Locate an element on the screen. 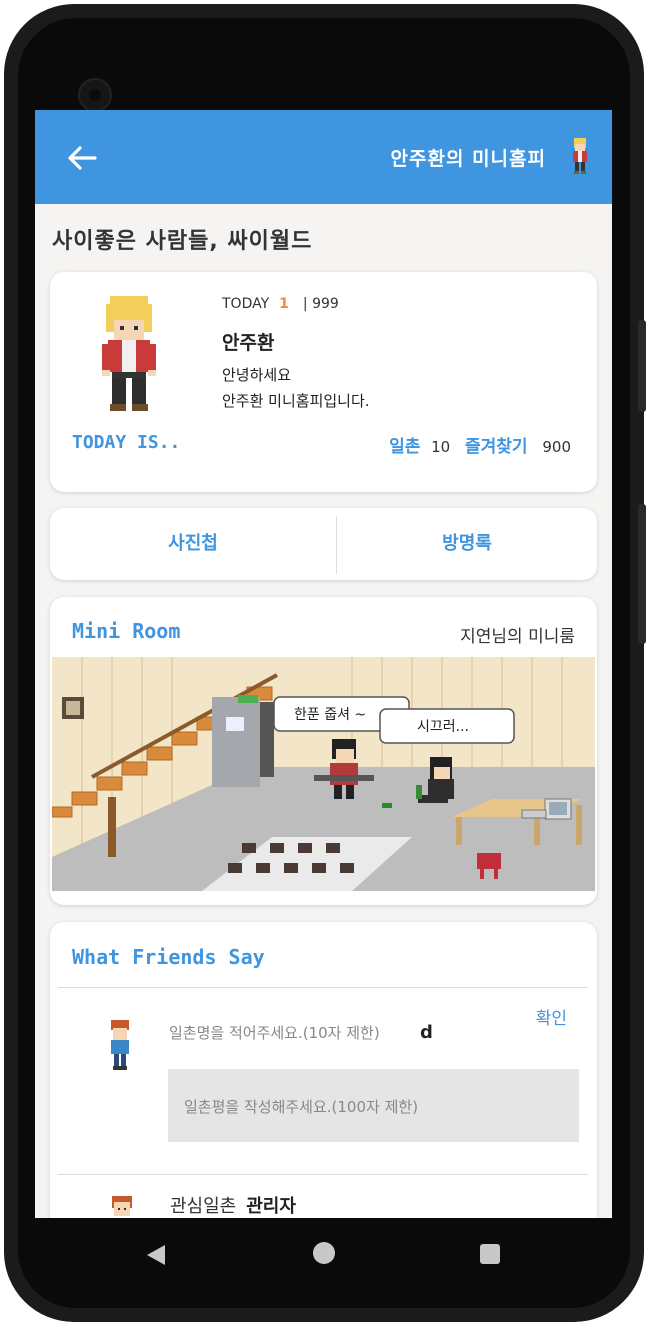  profile-avatar is located at coordinates (129, 353).